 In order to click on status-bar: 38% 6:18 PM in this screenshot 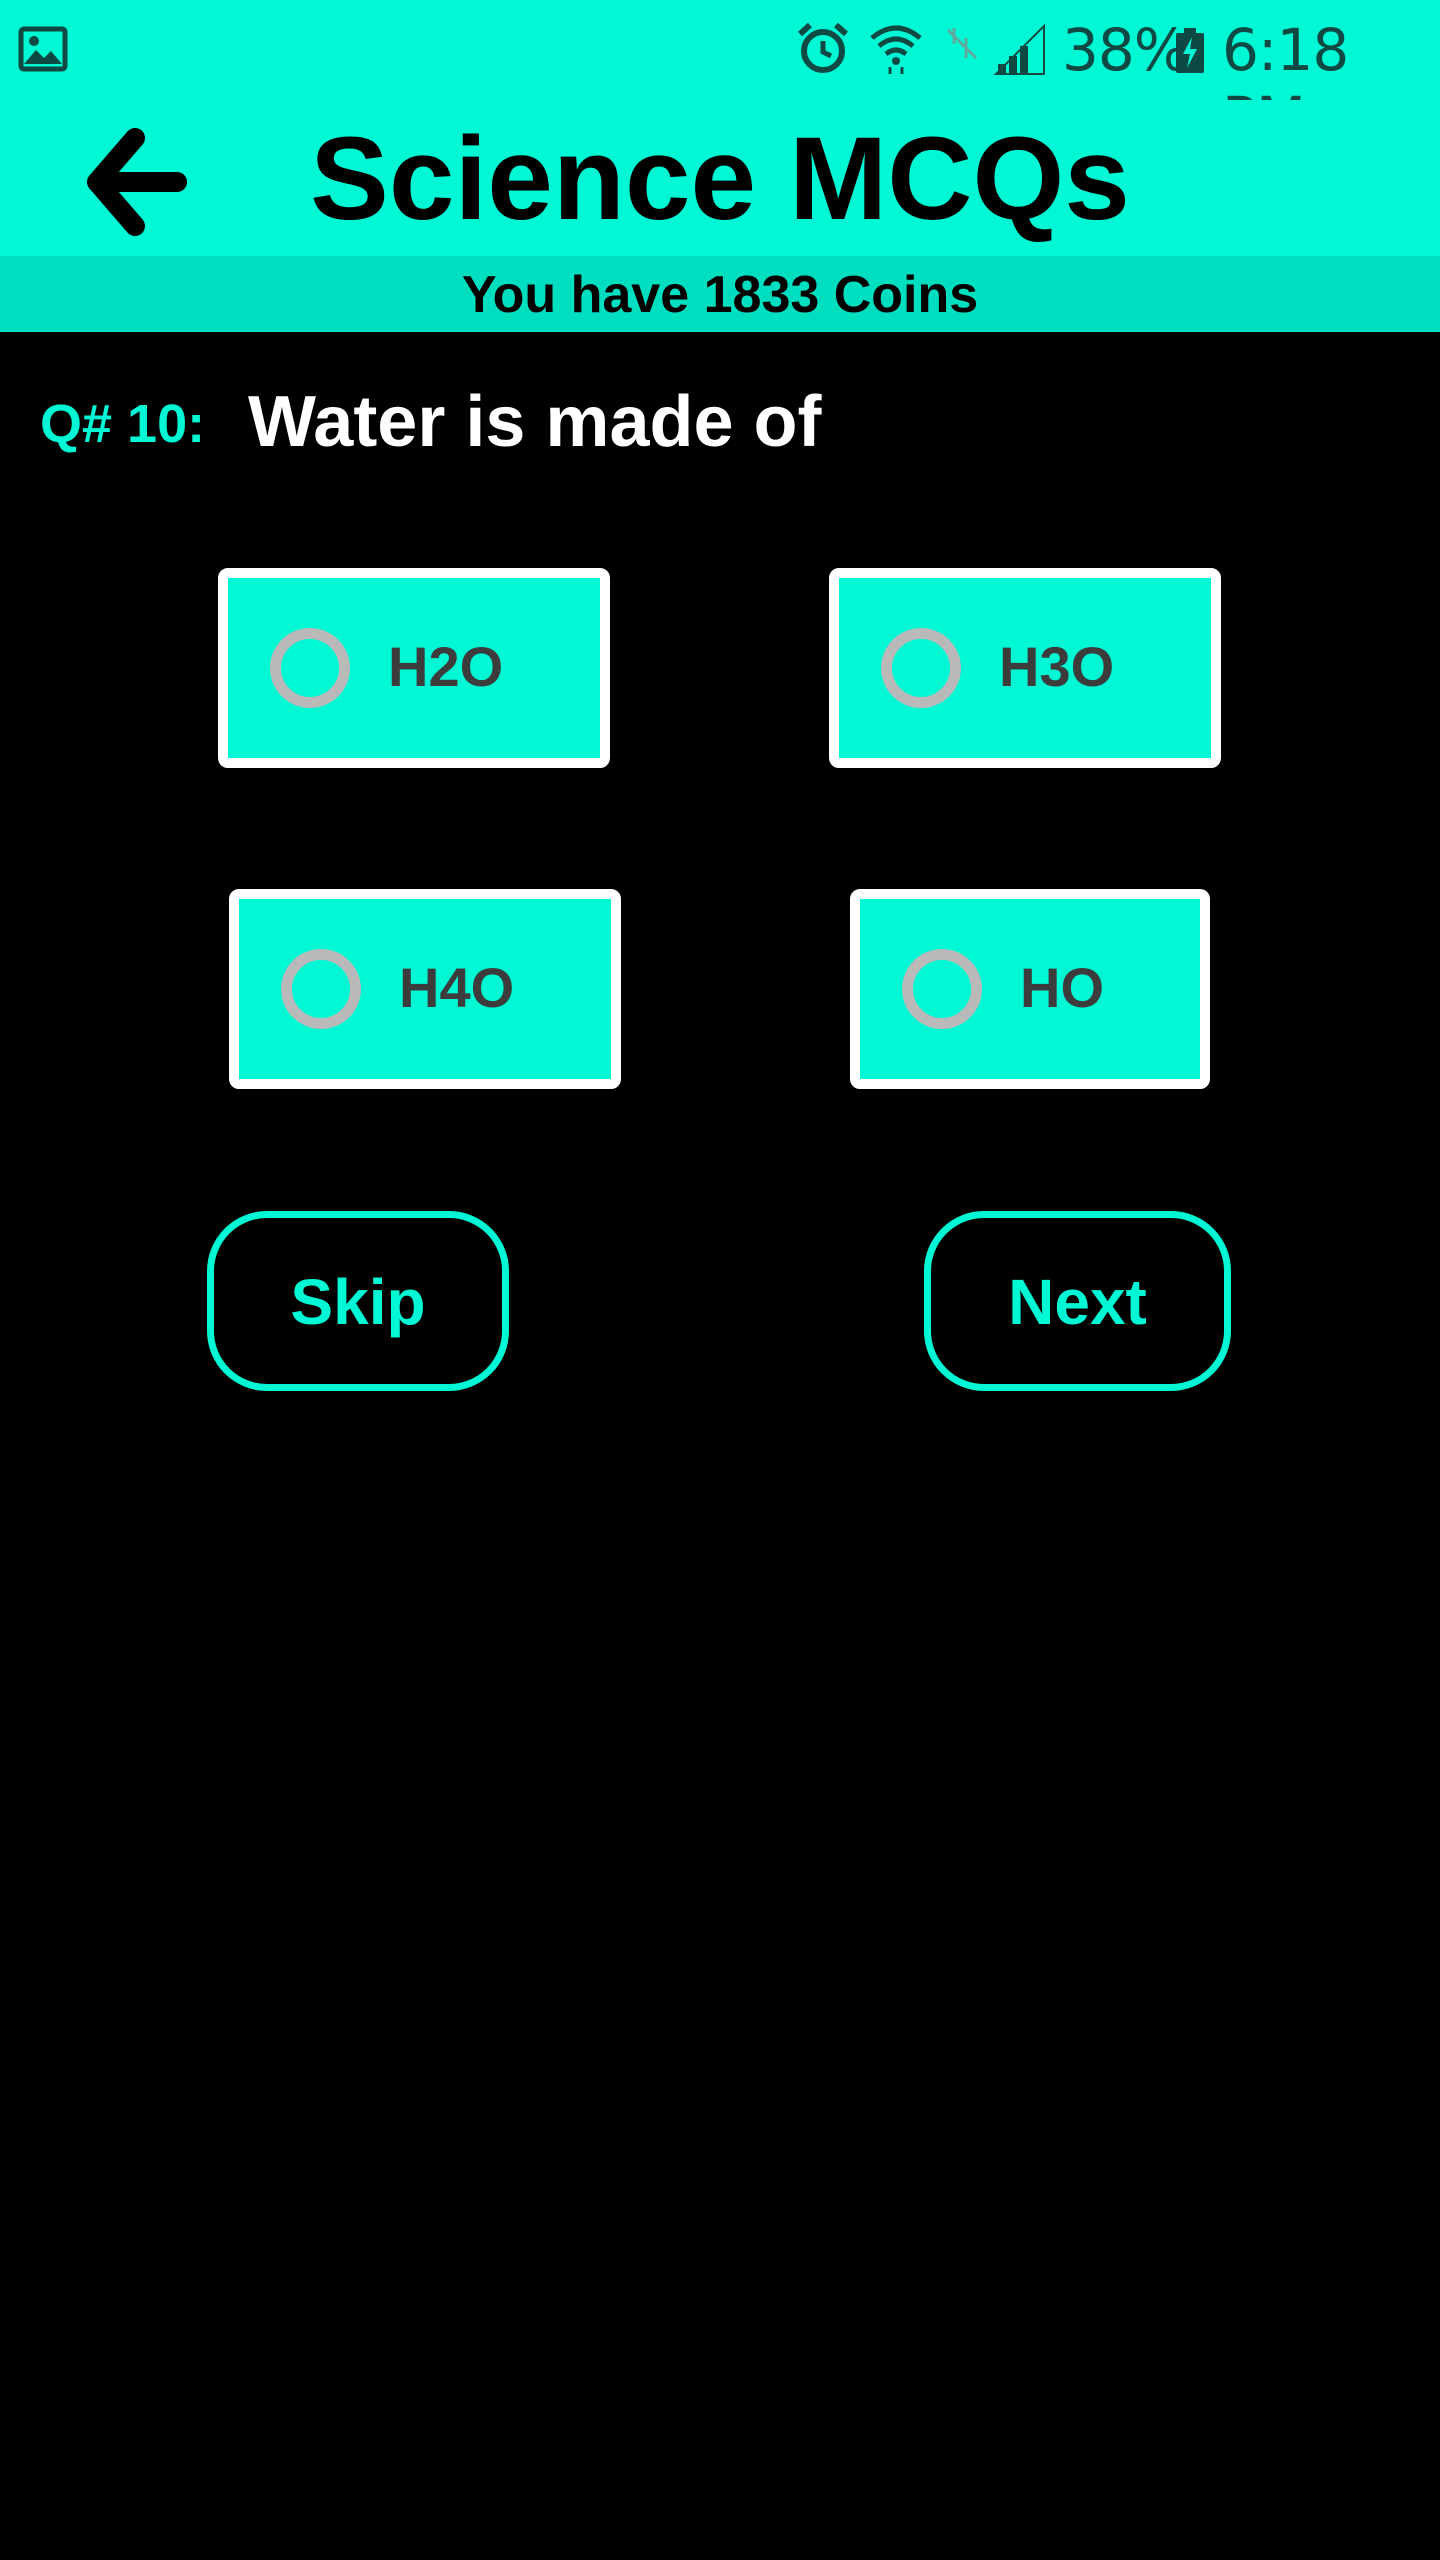, I will do `click(720, 76)`.